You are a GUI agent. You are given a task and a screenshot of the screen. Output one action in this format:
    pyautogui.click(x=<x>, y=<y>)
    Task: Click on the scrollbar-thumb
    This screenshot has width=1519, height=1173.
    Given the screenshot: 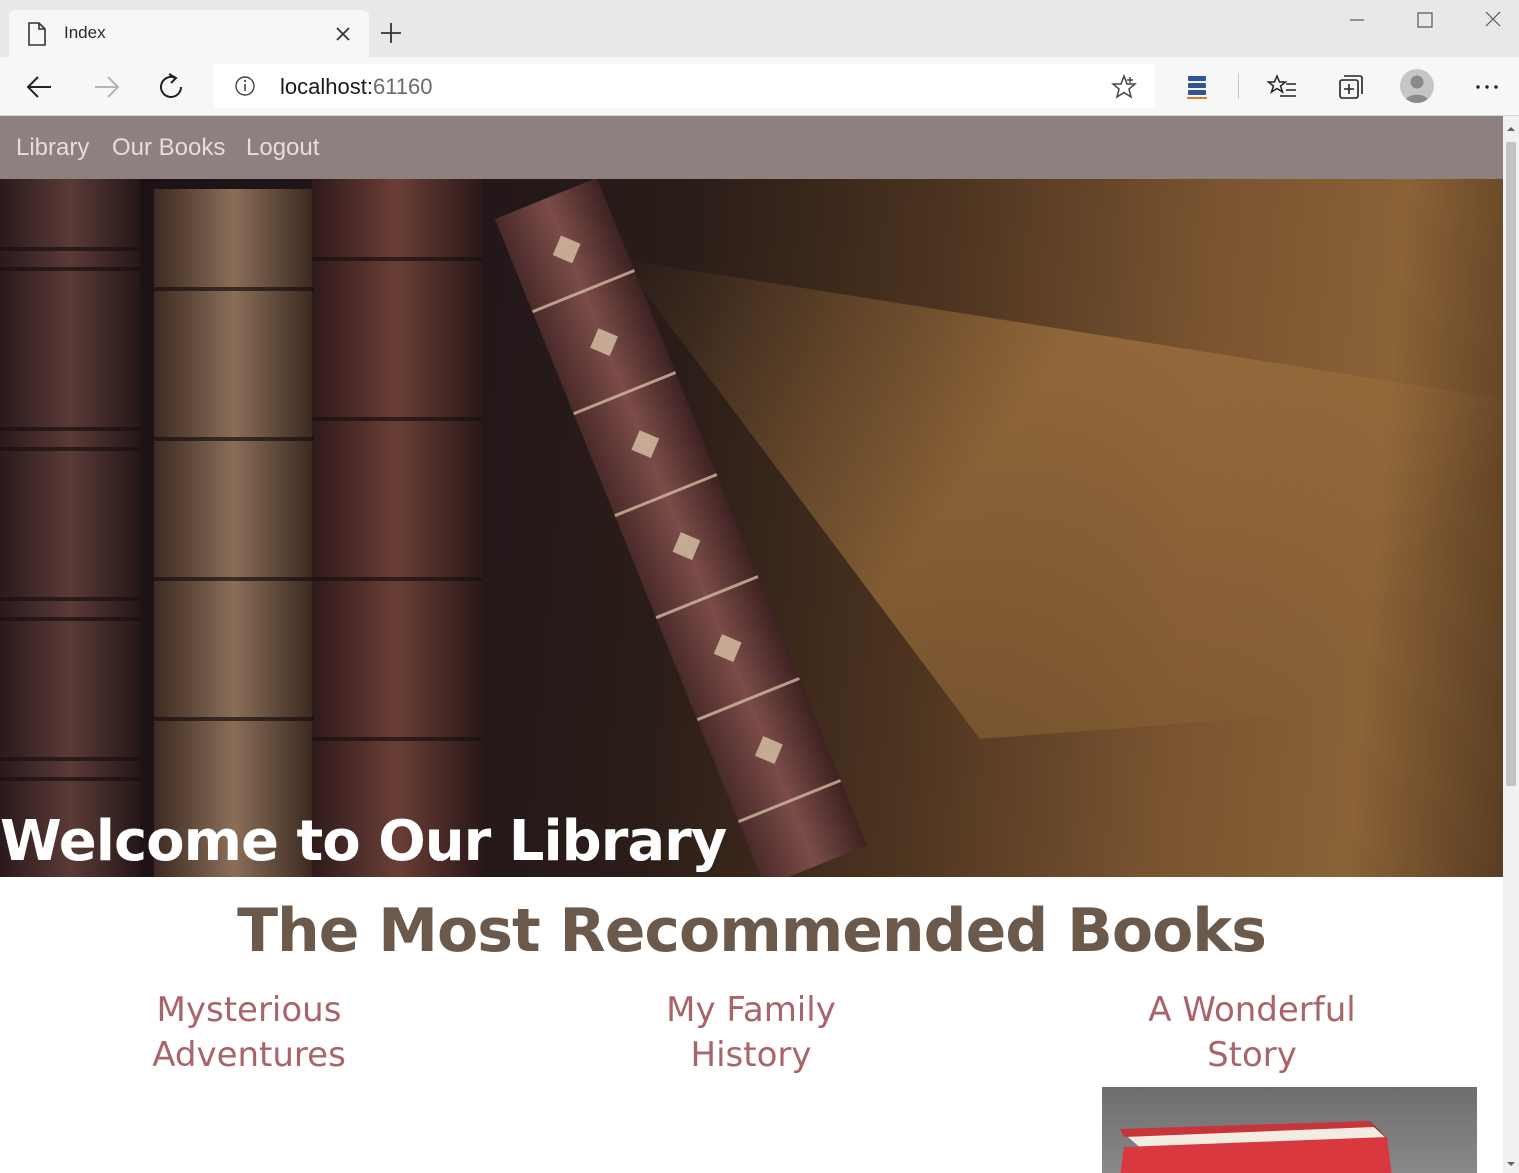 What is the action you would take?
    pyautogui.click(x=1511, y=464)
    